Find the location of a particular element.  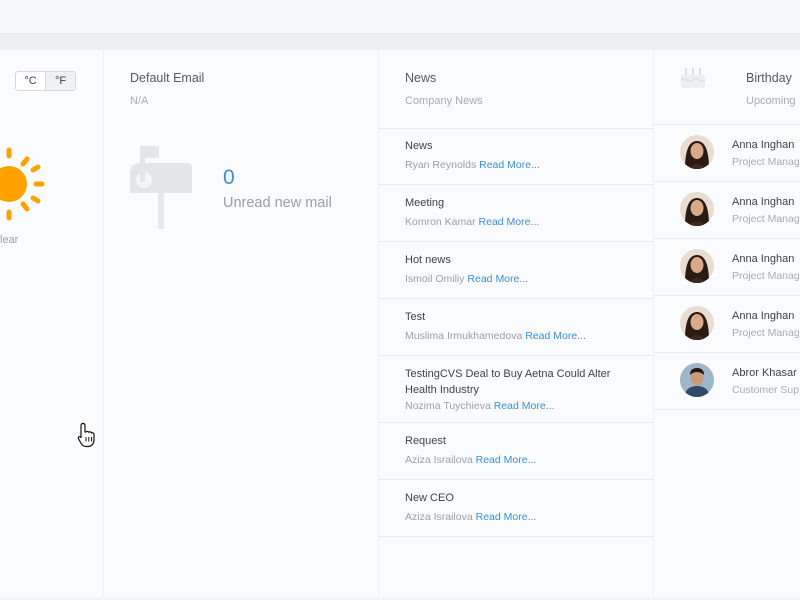

email-card-title: Default Email is located at coordinates (167, 78).